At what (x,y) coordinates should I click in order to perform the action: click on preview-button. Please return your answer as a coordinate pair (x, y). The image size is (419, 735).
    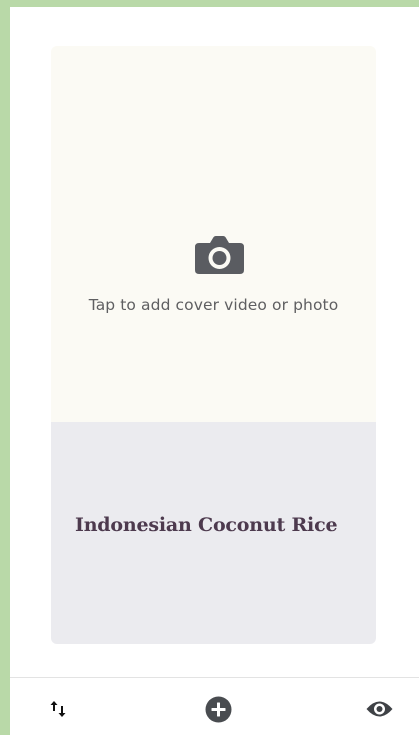
    Looking at the image, I should click on (379, 709).